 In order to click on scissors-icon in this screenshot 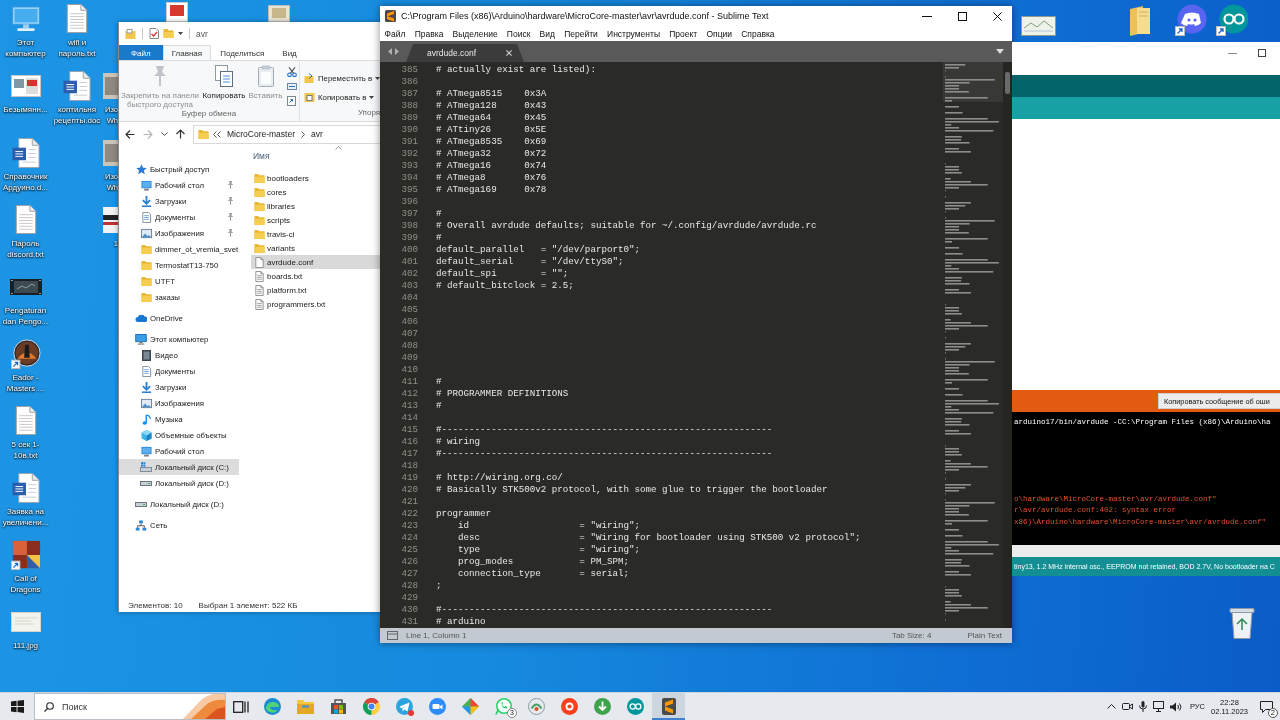, I will do `click(291, 72)`.